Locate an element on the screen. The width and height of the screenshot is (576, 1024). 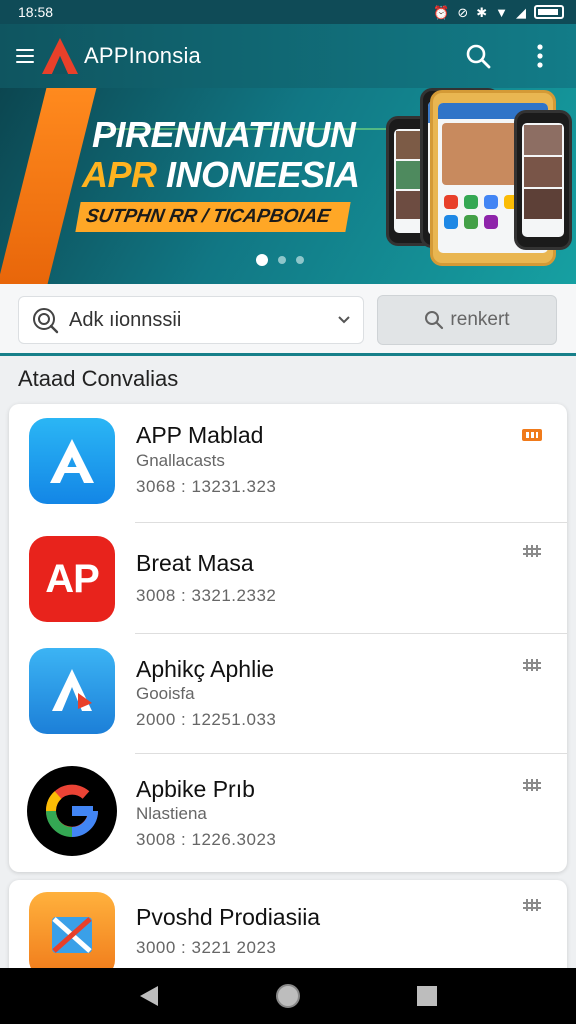
system-nav-bar is located at coordinates (288, 996).